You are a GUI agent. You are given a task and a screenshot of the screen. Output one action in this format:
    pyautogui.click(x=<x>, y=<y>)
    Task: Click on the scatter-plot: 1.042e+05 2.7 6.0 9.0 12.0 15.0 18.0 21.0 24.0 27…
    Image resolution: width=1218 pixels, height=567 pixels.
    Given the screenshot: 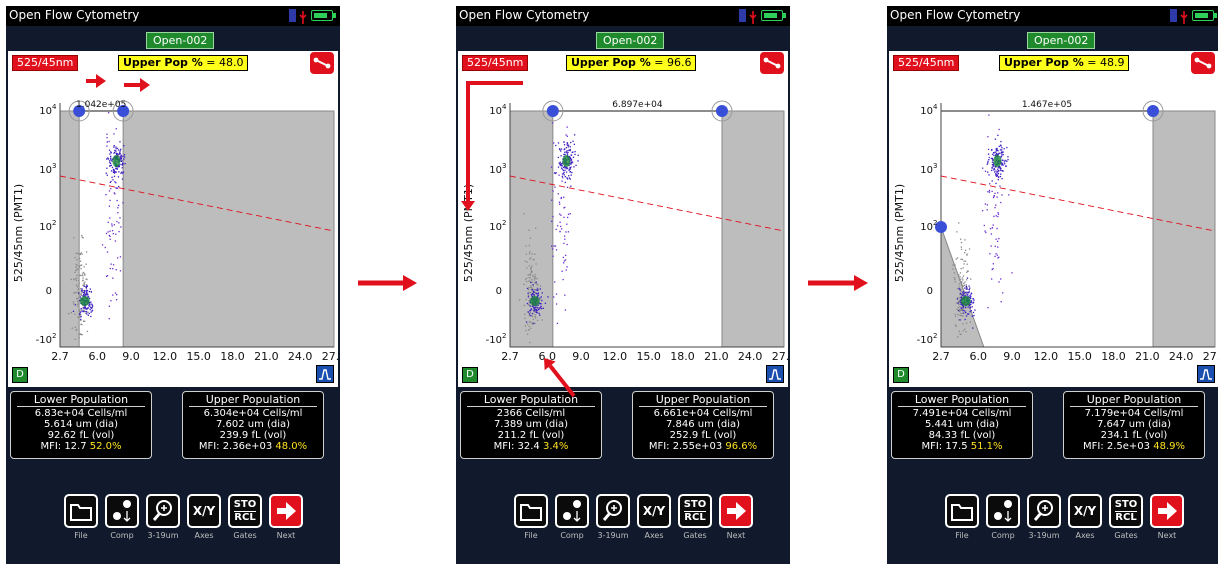 What is the action you would take?
    pyautogui.click(x=173, y=220)
    